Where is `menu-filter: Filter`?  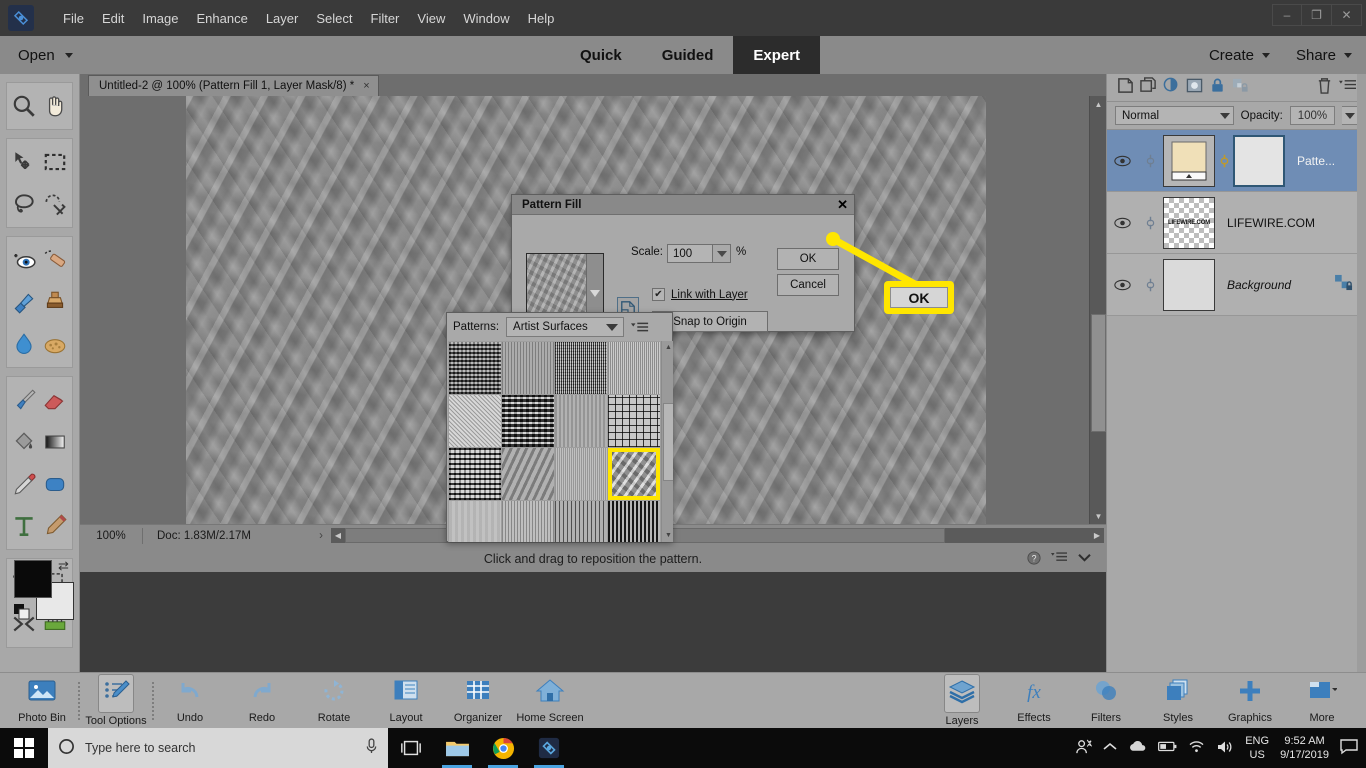 menu-filter: Filter is located at coordinates (385, 18).